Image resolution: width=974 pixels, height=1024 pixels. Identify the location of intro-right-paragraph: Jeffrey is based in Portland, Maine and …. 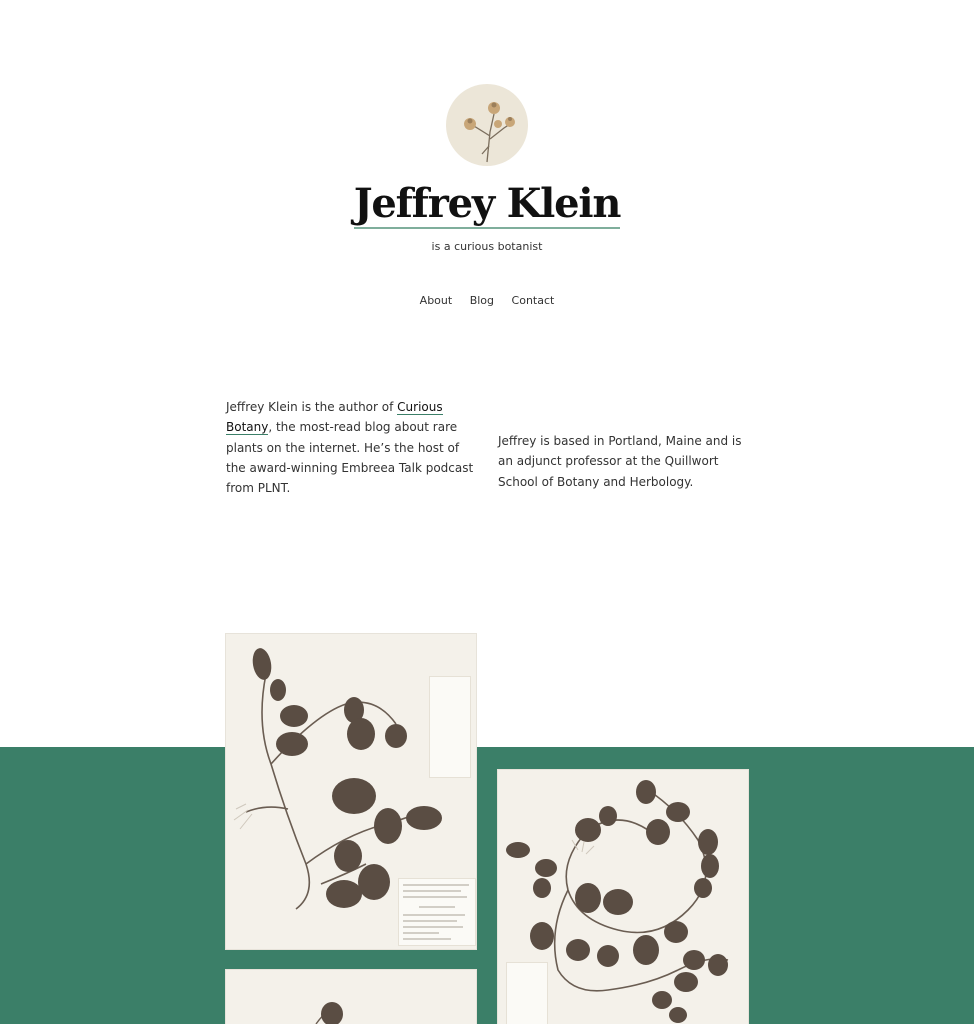
(620, 461).